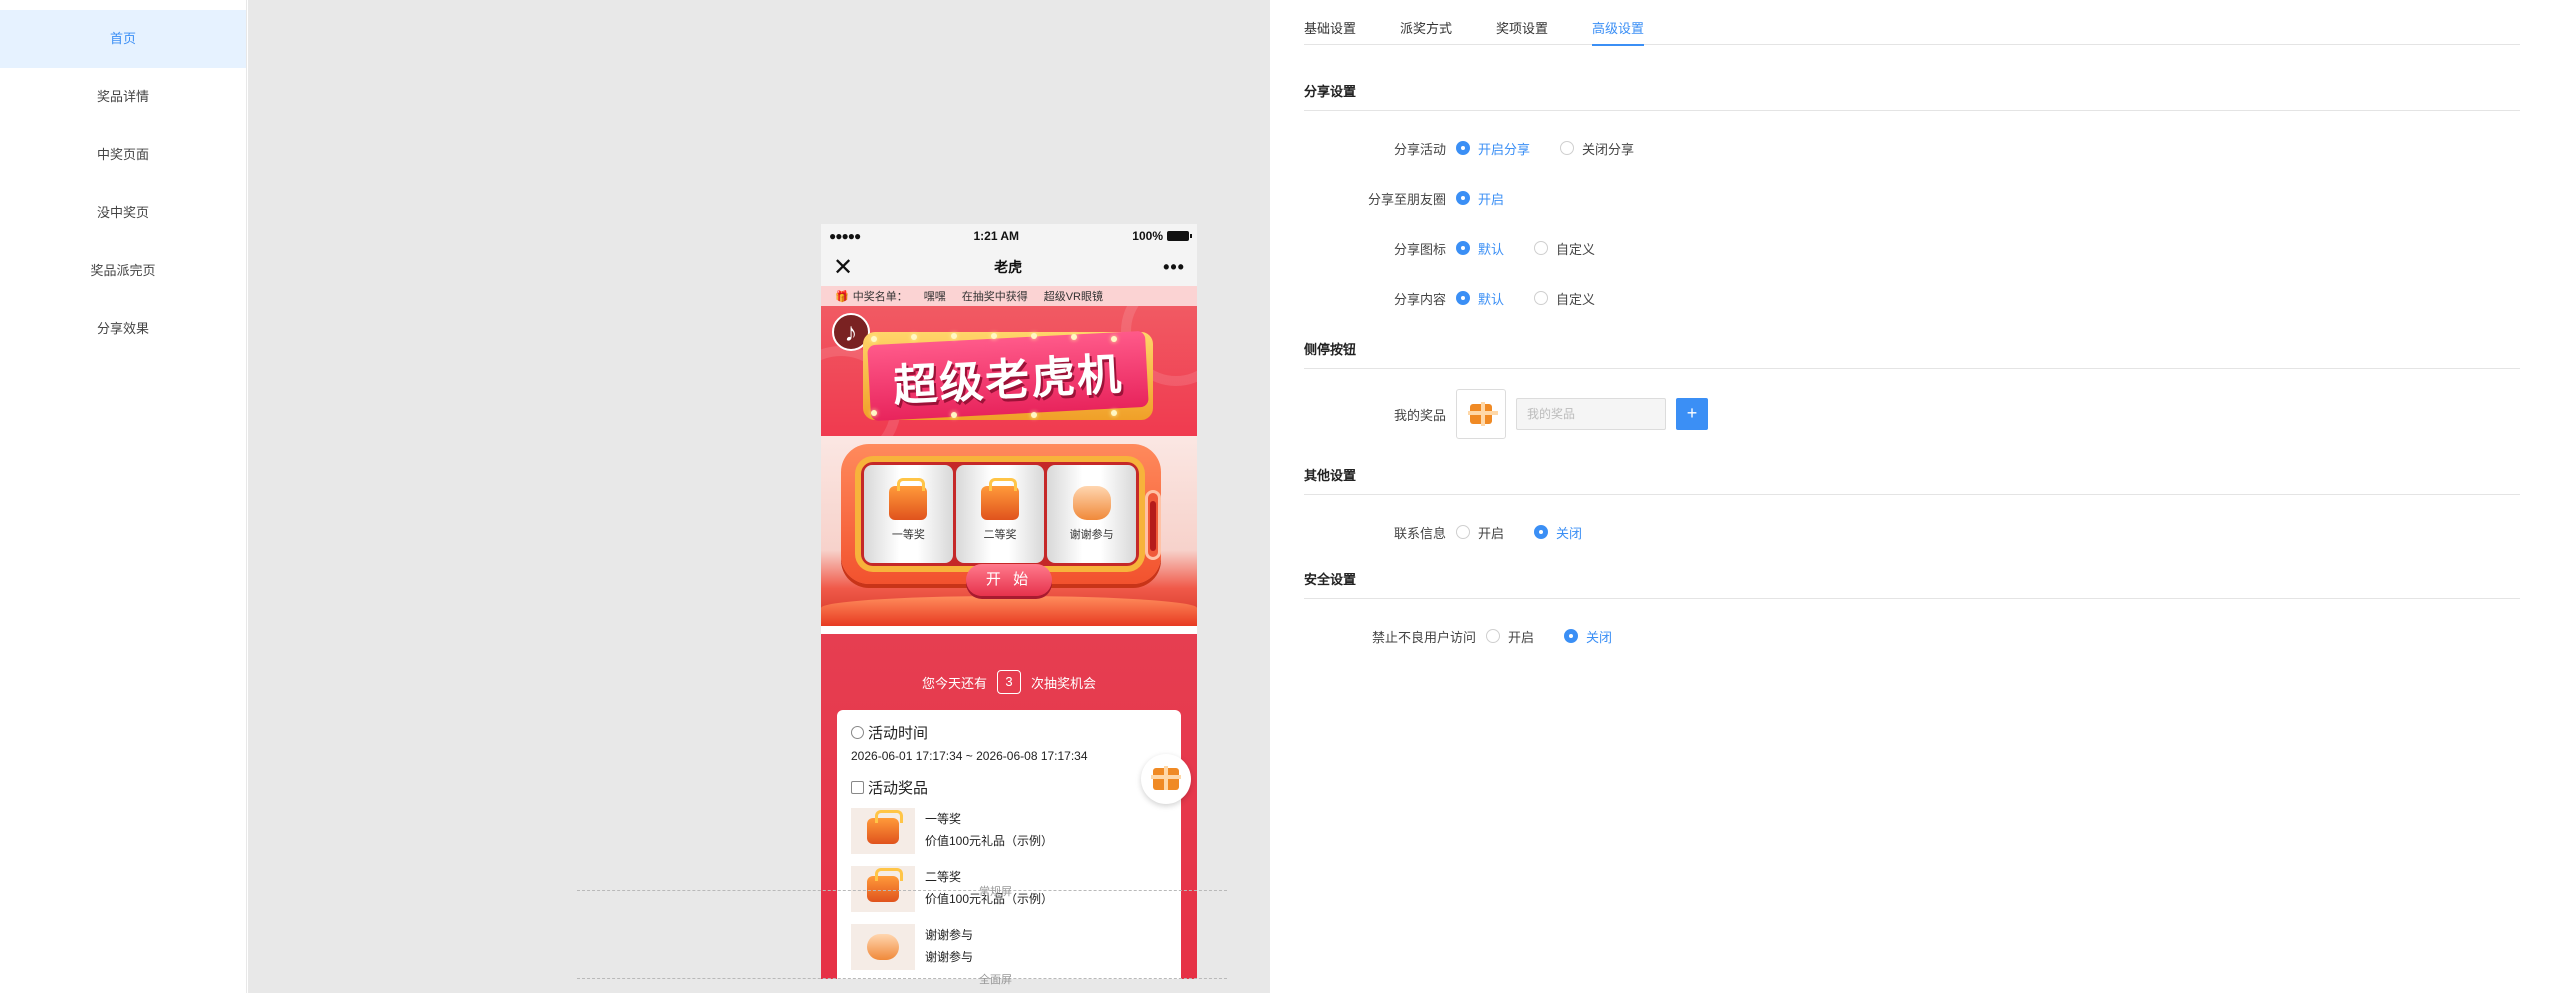 This screenshot has width=2552, height=993. Describe the element at coordinates (1491, 199) in the screenshot. I see `radio-label: 开启` at that location.